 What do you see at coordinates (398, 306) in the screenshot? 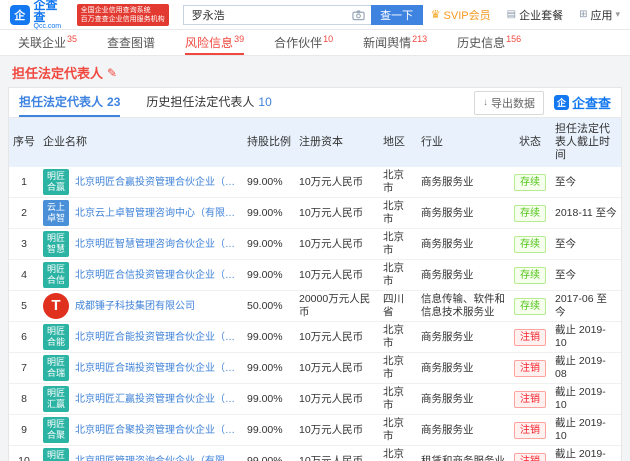
I see `region: 四川省` at bounding box center [398, 306].